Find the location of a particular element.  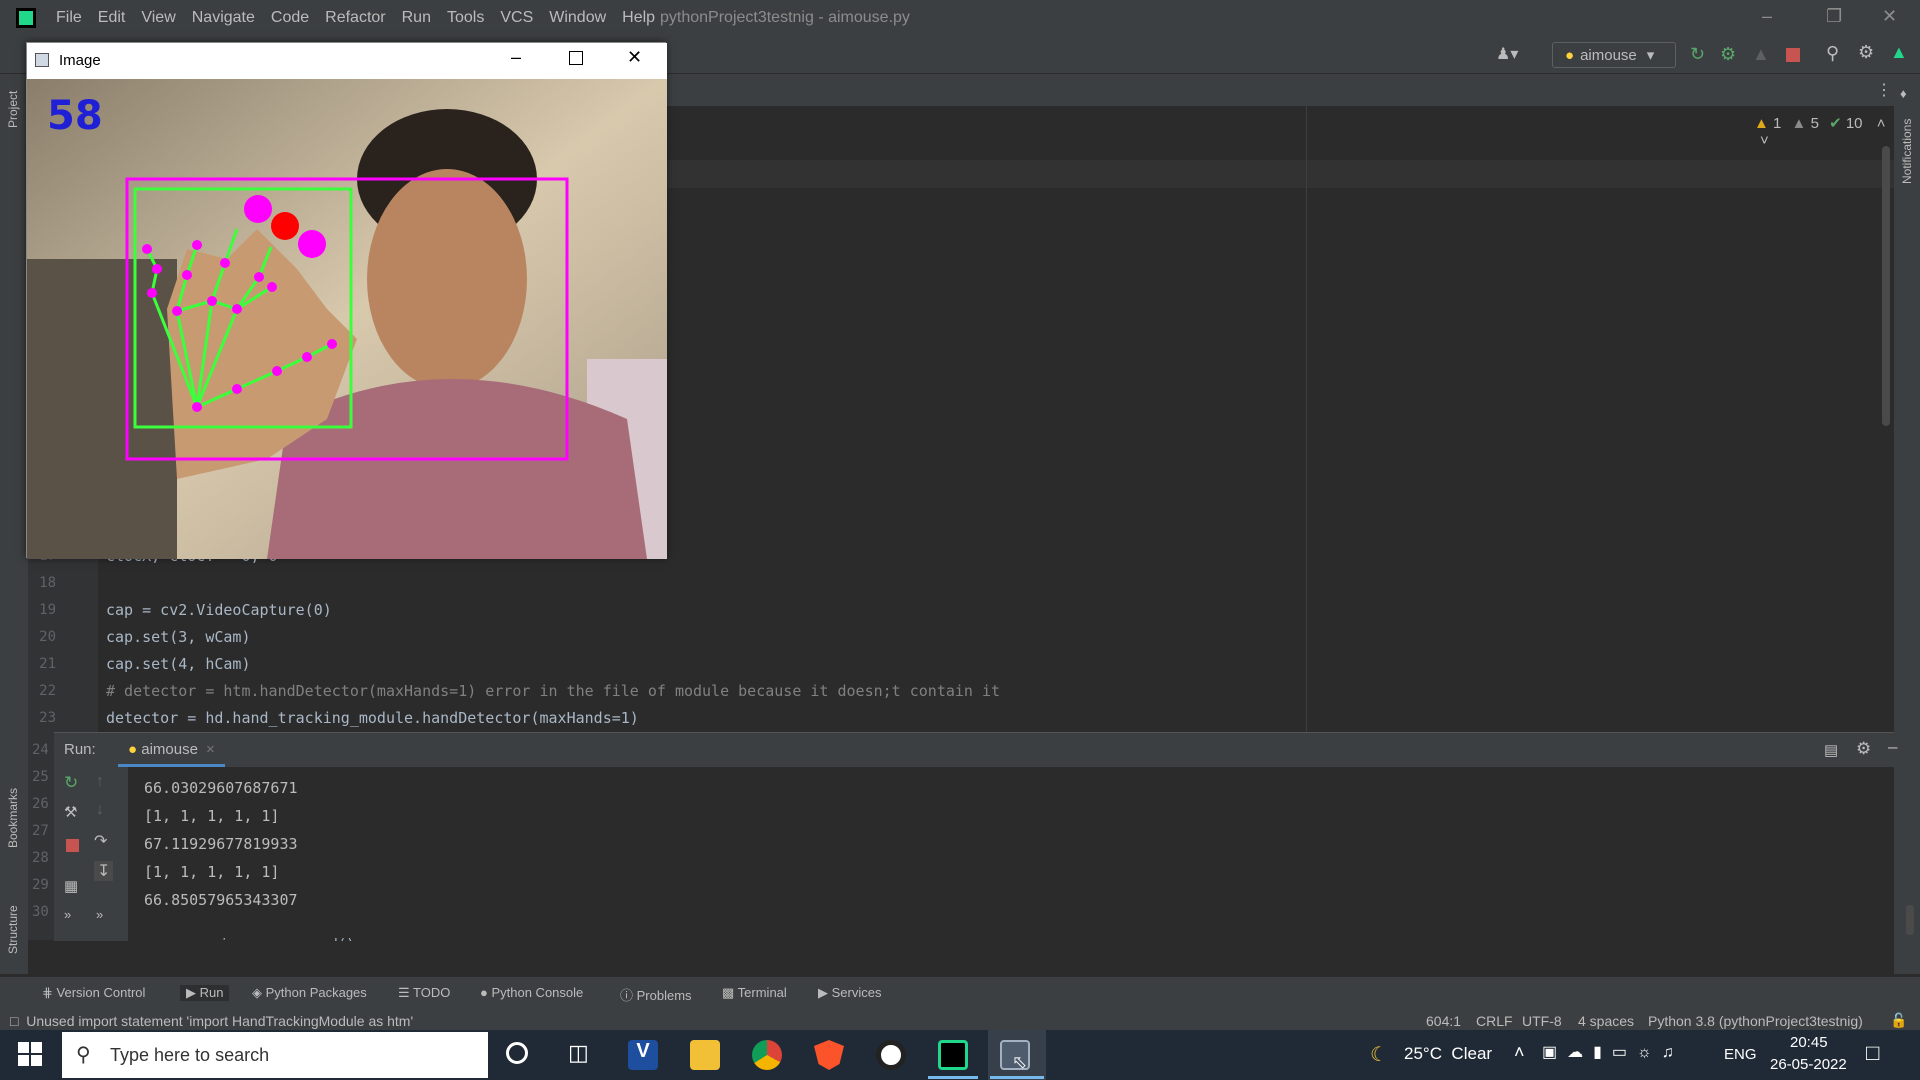

indent-setting: 4 spaces is located at coordinates (1606, 1021).